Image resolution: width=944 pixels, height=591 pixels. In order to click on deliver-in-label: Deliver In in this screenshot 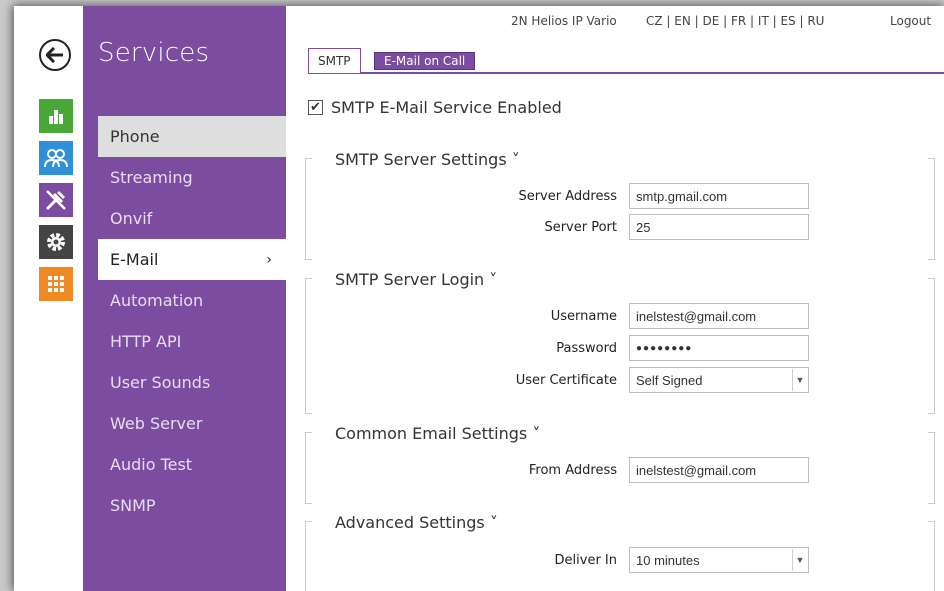, I will do `click(585, 560)`.